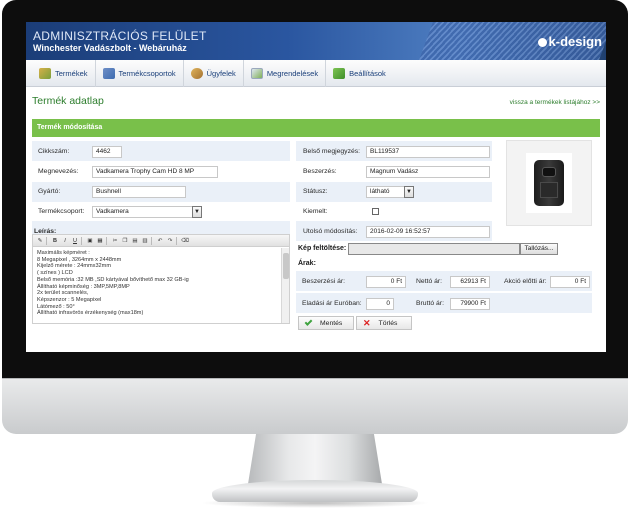  I want to click on cut-icon: ✂, so click(115, 241).